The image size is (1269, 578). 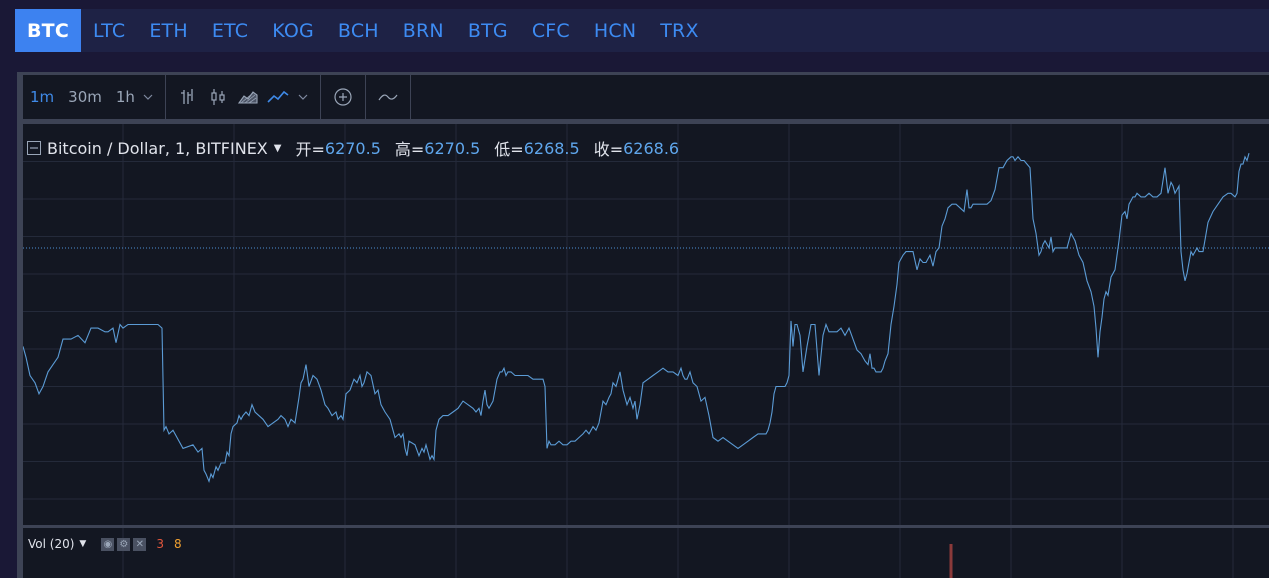 What do you see at coordinates (177, 544) in the screenshot?
I see `volume-value-b: 8` at bounding box center [177, 544].